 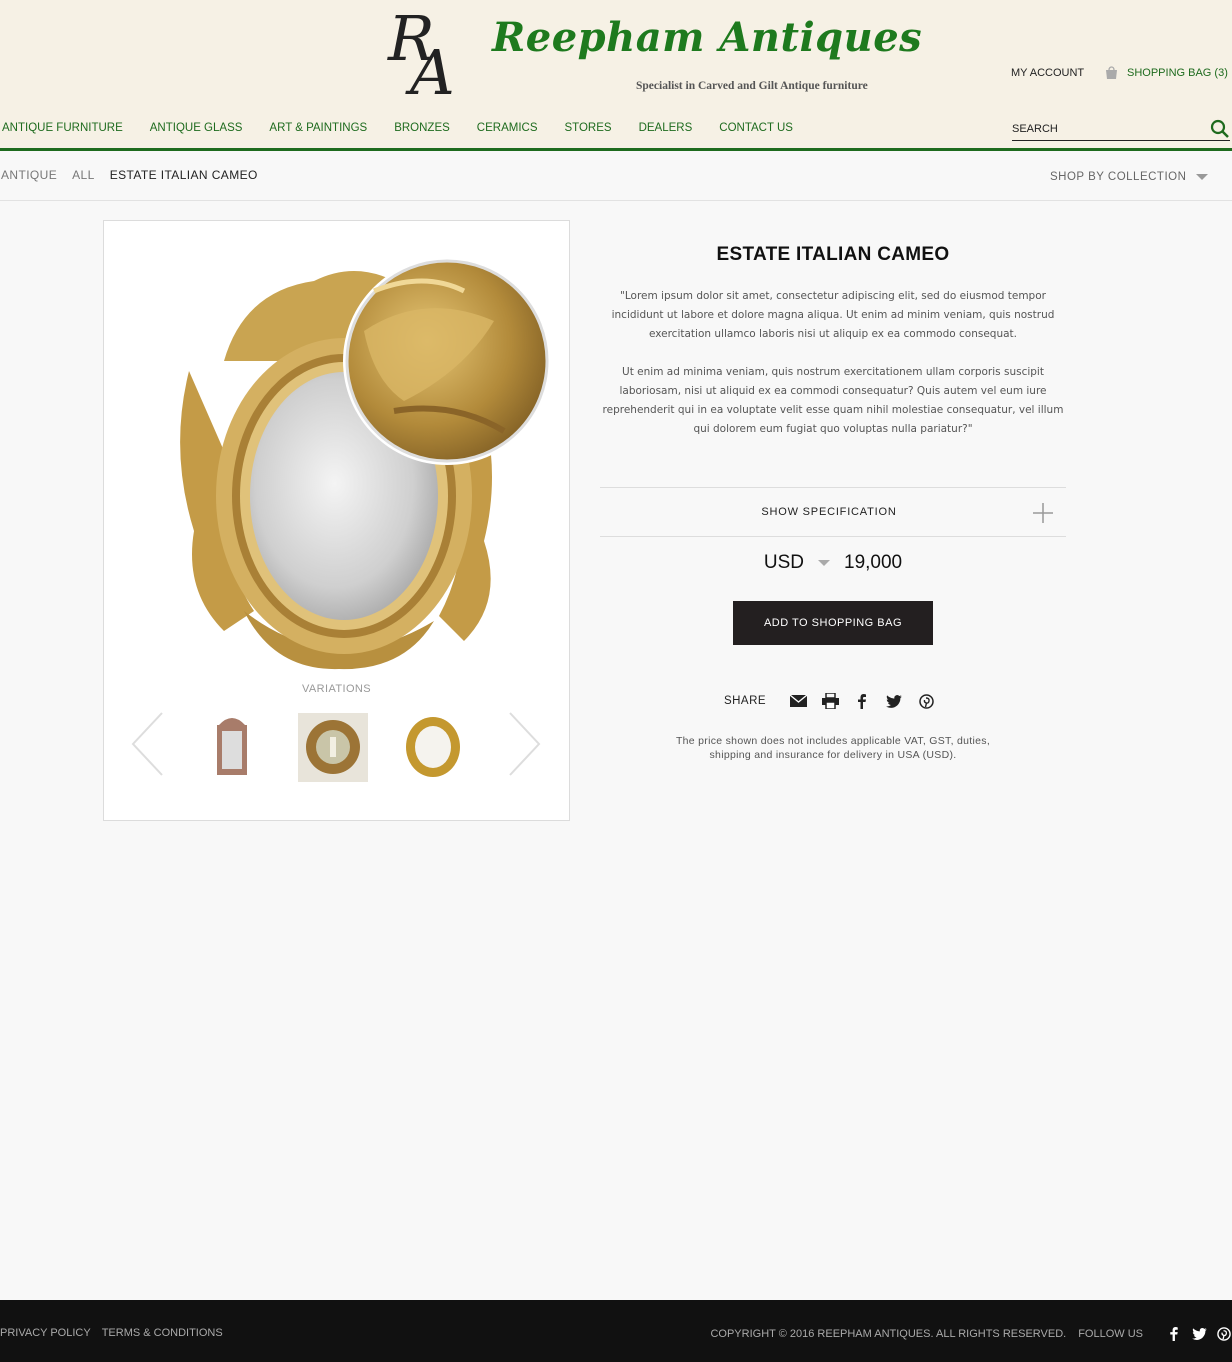 I want to click on shop-by-collection-dropdown: SHOP BY COLLECTION, so click(x=1129, y=177).